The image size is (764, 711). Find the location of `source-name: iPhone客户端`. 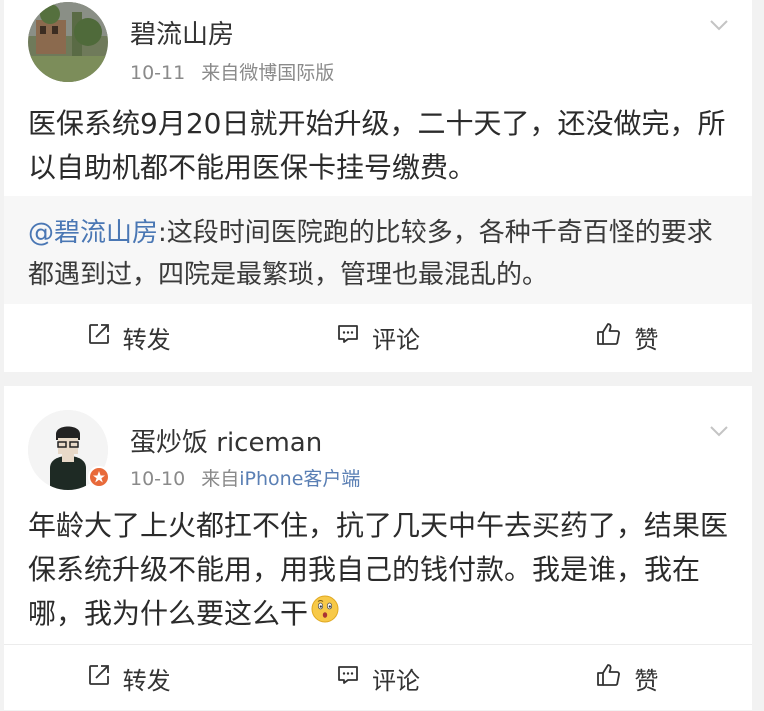

source-name: iPhone客户端 is located at coordinates (299, 479).